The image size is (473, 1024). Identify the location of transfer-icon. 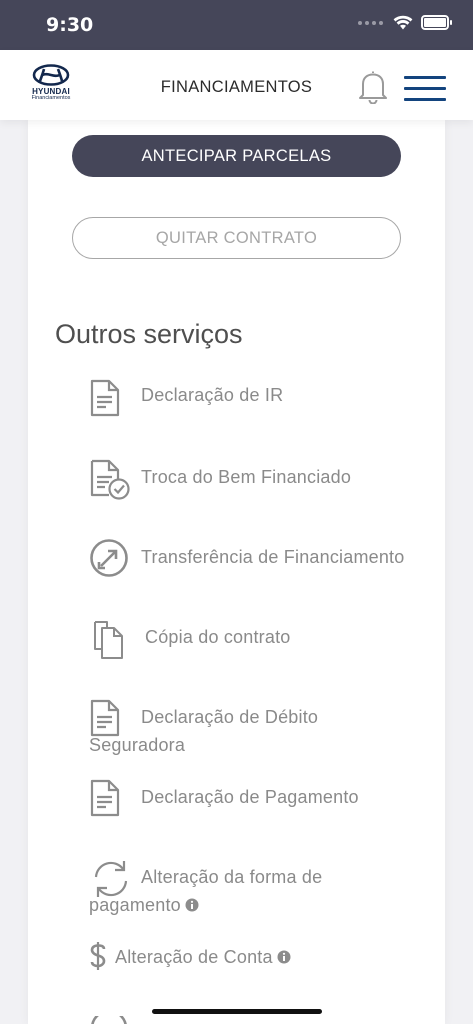
(109, 558).